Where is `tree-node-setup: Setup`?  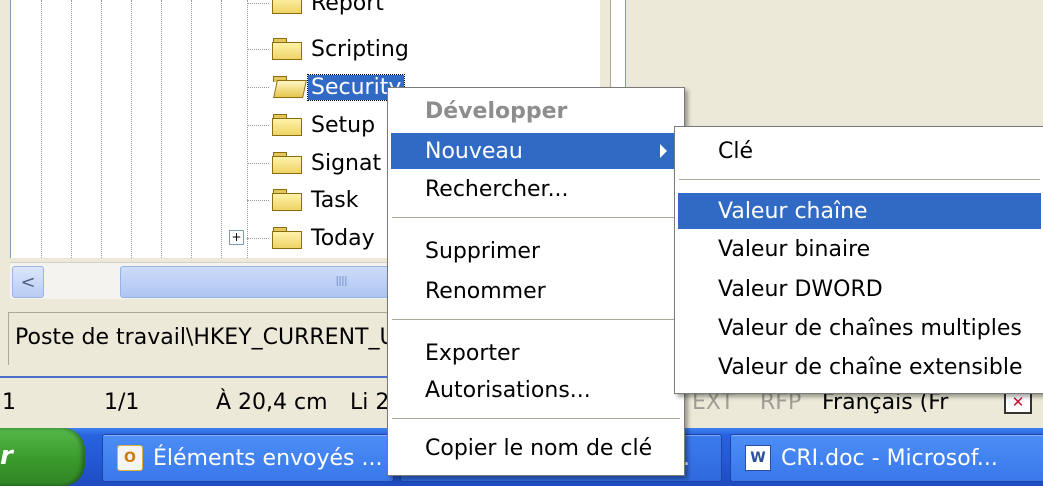 tree-node-setup: Setup is located at coordinates (312, 125).